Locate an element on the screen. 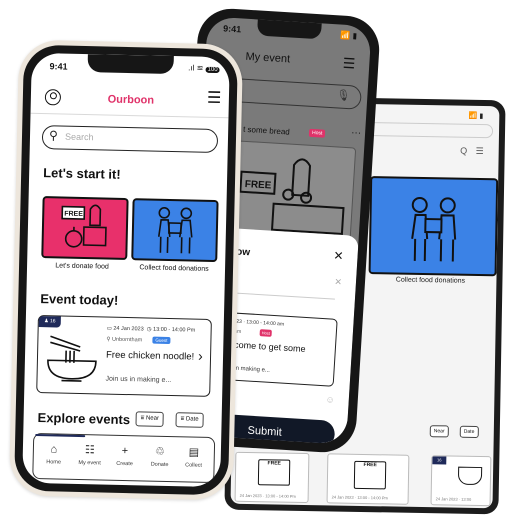 The height and width of the screenshot is (516, 507). search-input: ⚲ Search is located at coordinates (130, 139).